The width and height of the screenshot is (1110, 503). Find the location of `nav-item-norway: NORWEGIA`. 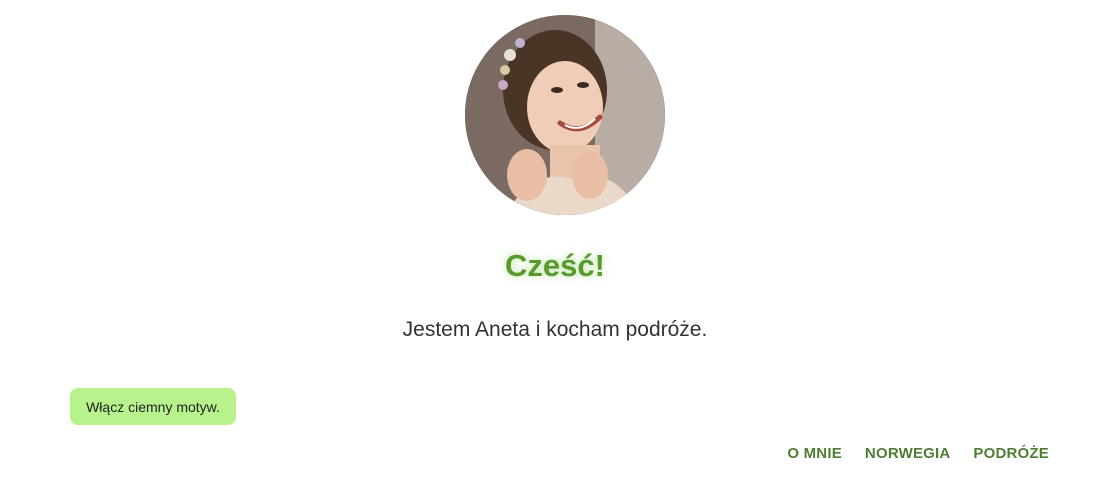

nav-item-norway: NORWEGIA is located at coordinates (908, 453).